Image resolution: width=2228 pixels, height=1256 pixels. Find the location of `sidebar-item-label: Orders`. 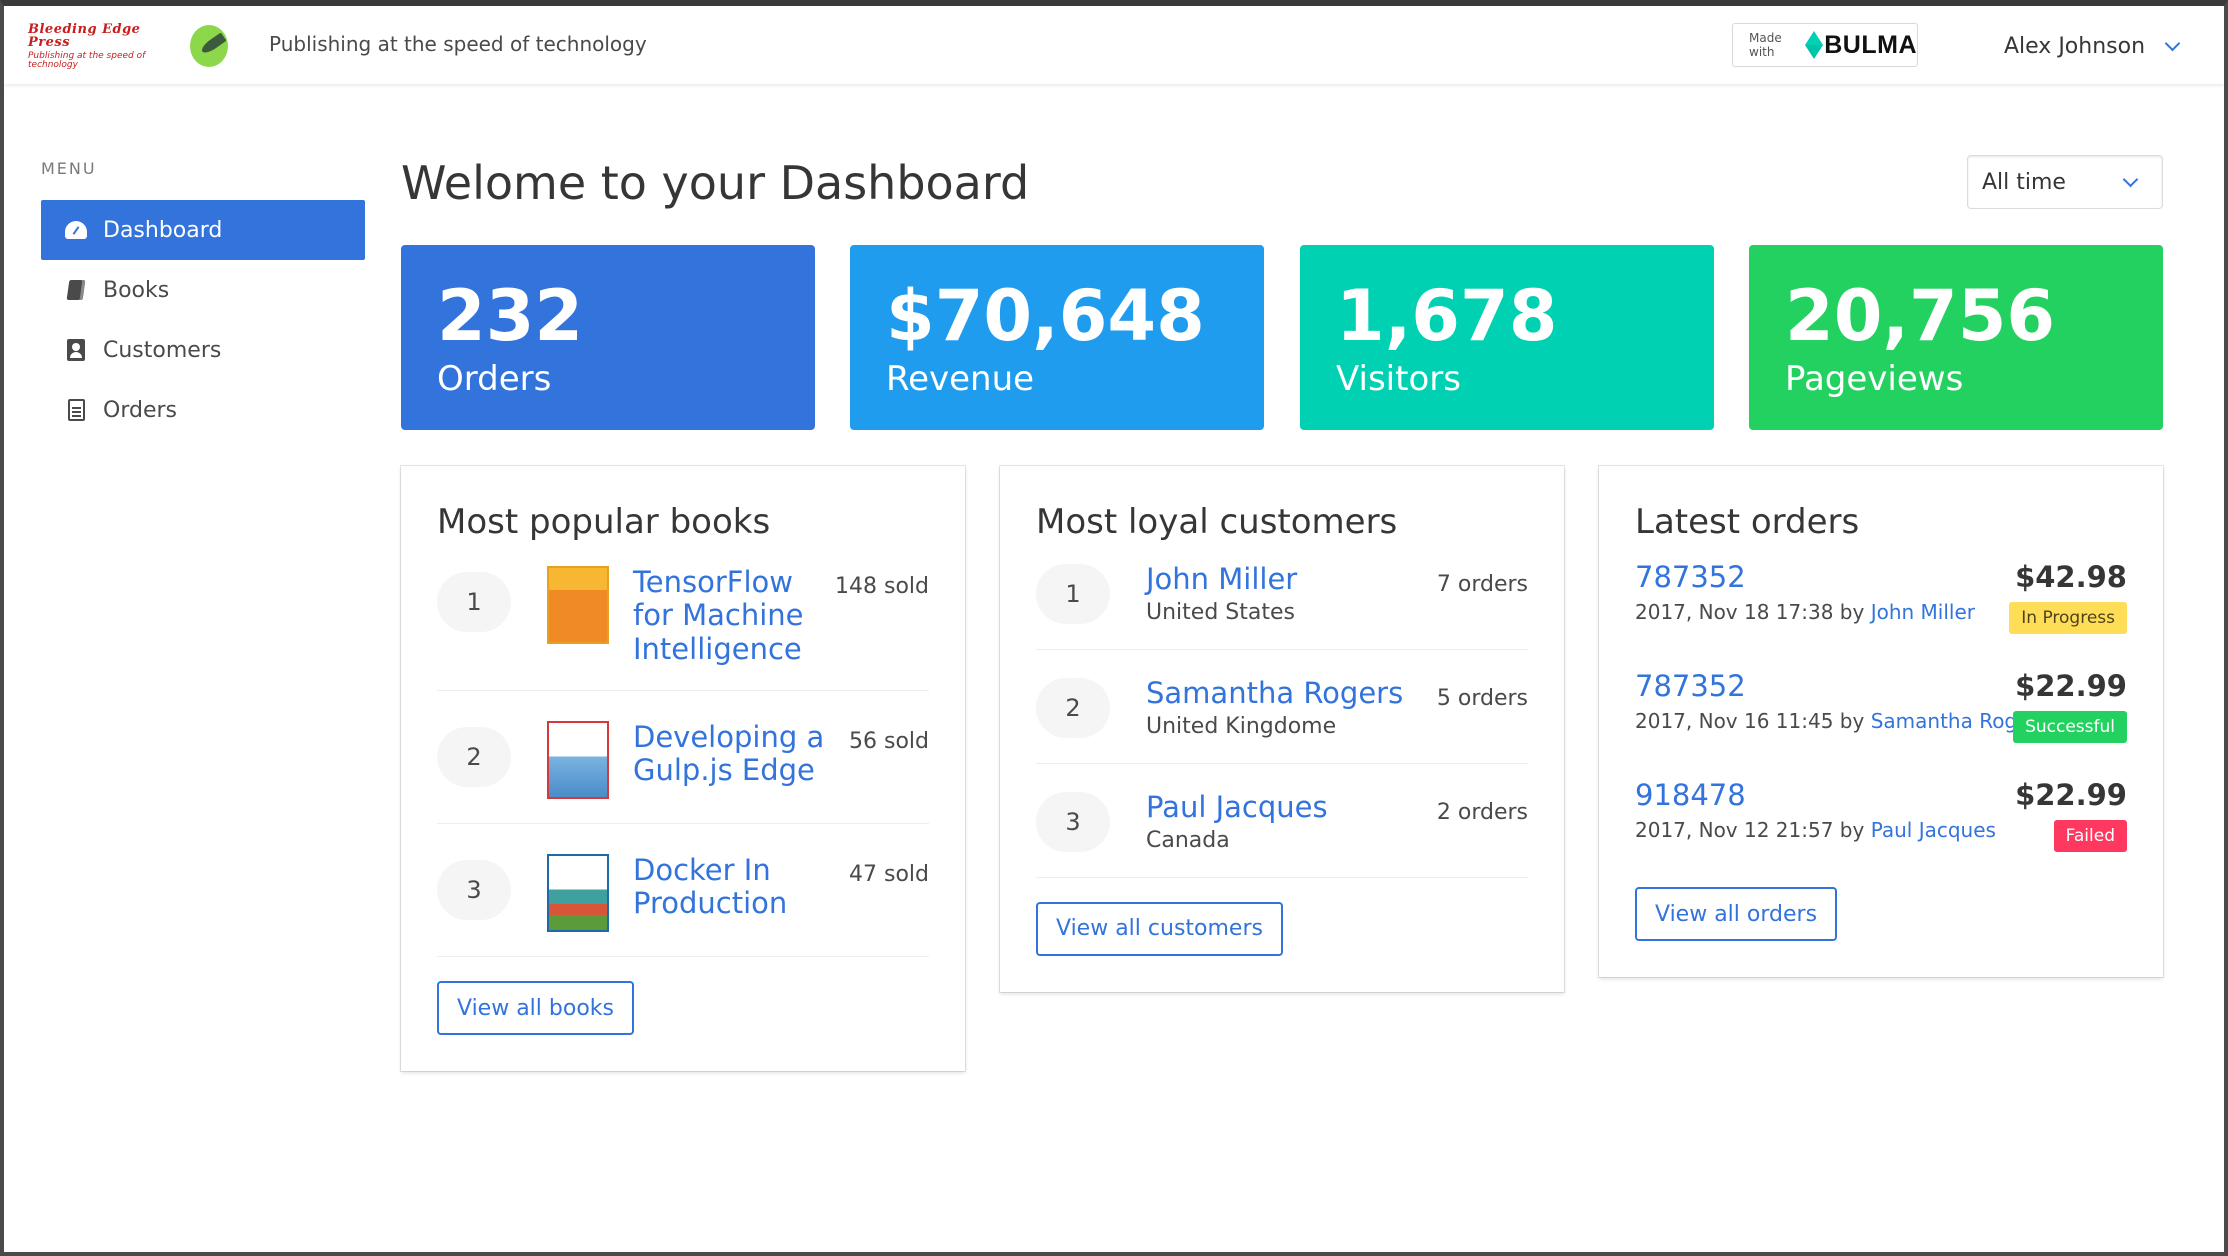

sidebar-item-label: Orders is located at coordinates (140, 410).